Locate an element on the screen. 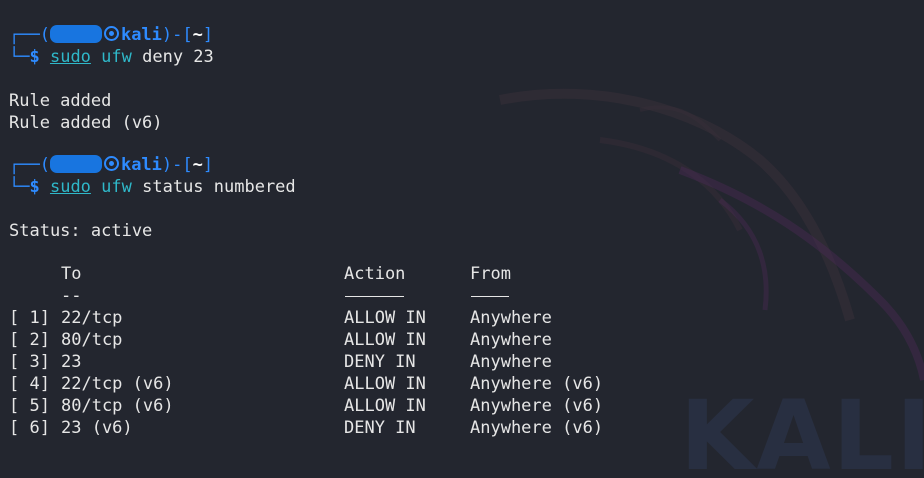 This screenshot has height=478, width=924. table-header-action: Action is located at coordinates (375, 274).